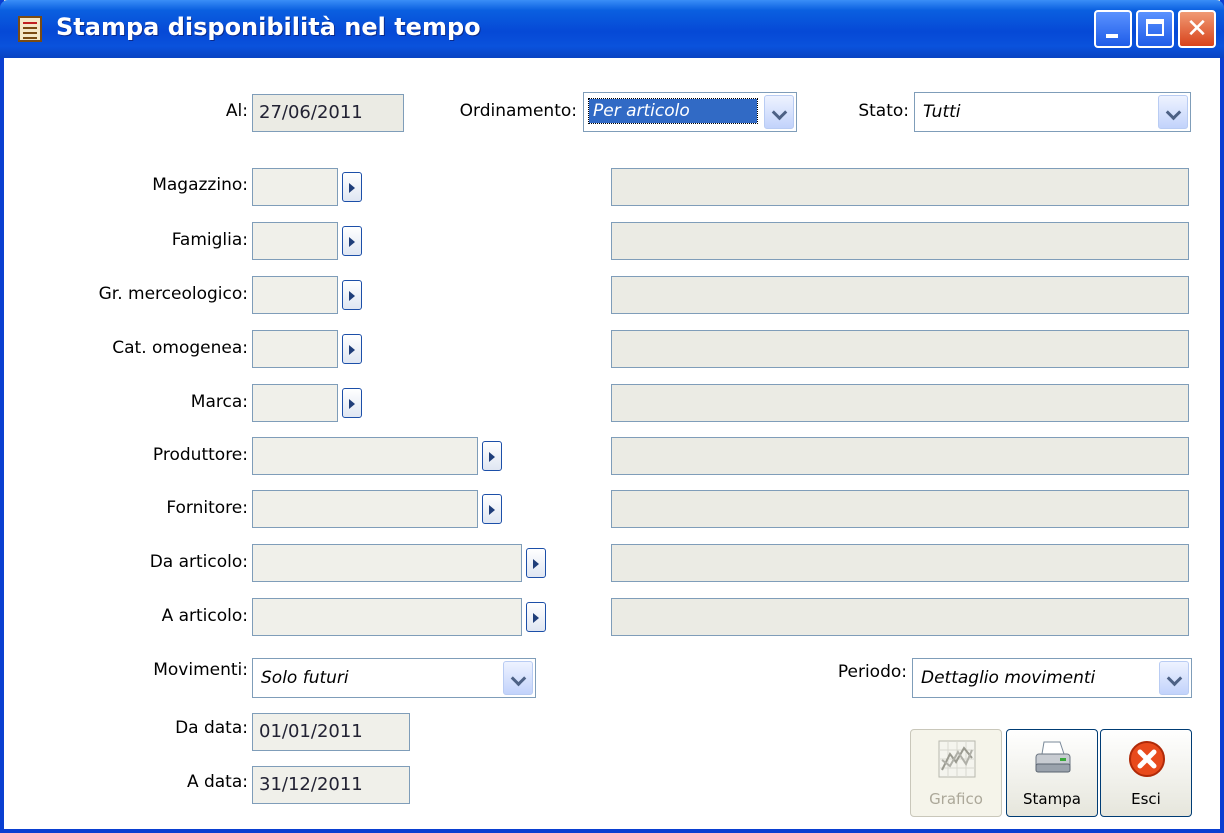 The width and height of the screenshot is (1224, 833). I want to click on marca-label: Marca:, so click(219, 402).